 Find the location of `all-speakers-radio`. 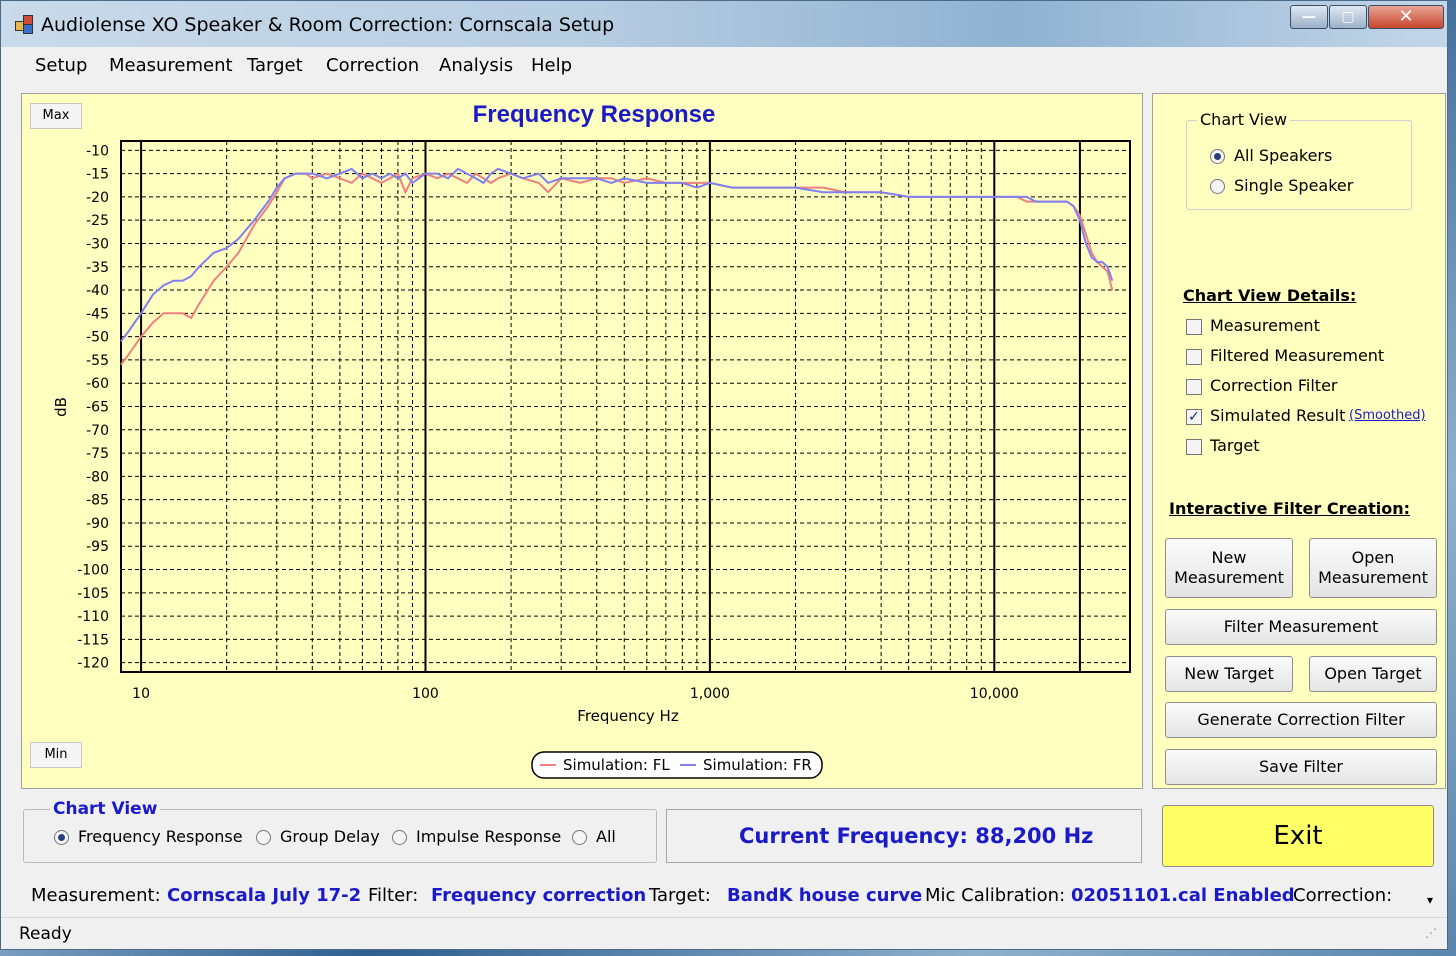

all-speakers-radio is located at coordinates (1217, 156).